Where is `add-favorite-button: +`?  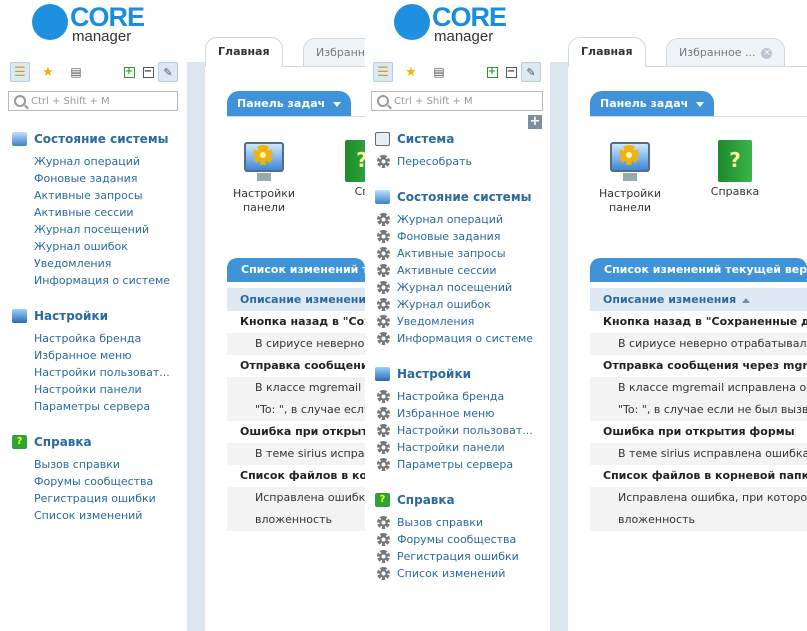
add-favorite-button: + is located at coordinates (535, 122).